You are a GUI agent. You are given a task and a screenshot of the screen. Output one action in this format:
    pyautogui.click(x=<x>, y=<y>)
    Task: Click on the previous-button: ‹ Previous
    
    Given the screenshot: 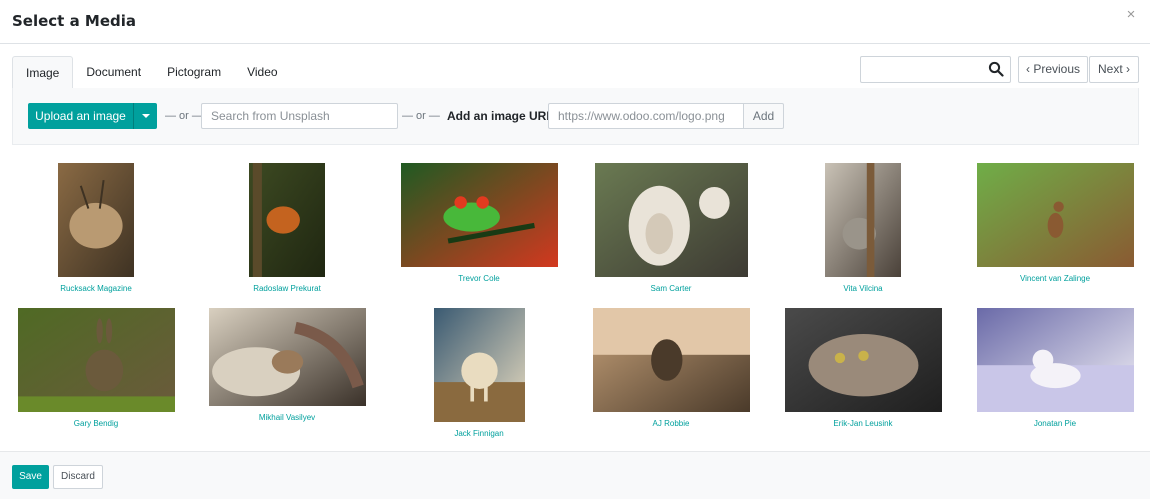 What is the action you would take?
    pyautogui.click(x=1053, y=69)
    